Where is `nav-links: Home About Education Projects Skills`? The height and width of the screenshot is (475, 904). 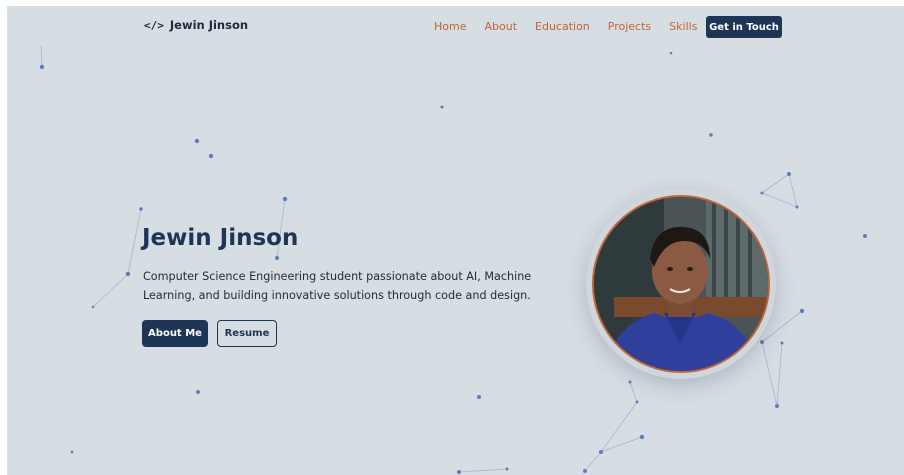
nav-links: Home About Education Projects Skills is located at coordinates (565, 26).